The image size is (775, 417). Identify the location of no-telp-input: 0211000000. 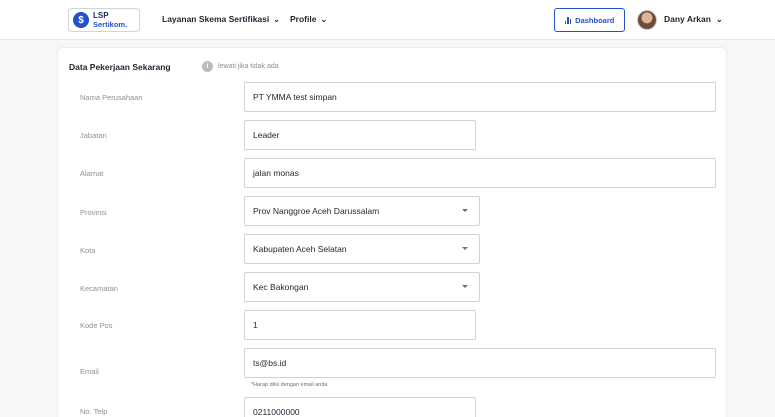
(360, 407).